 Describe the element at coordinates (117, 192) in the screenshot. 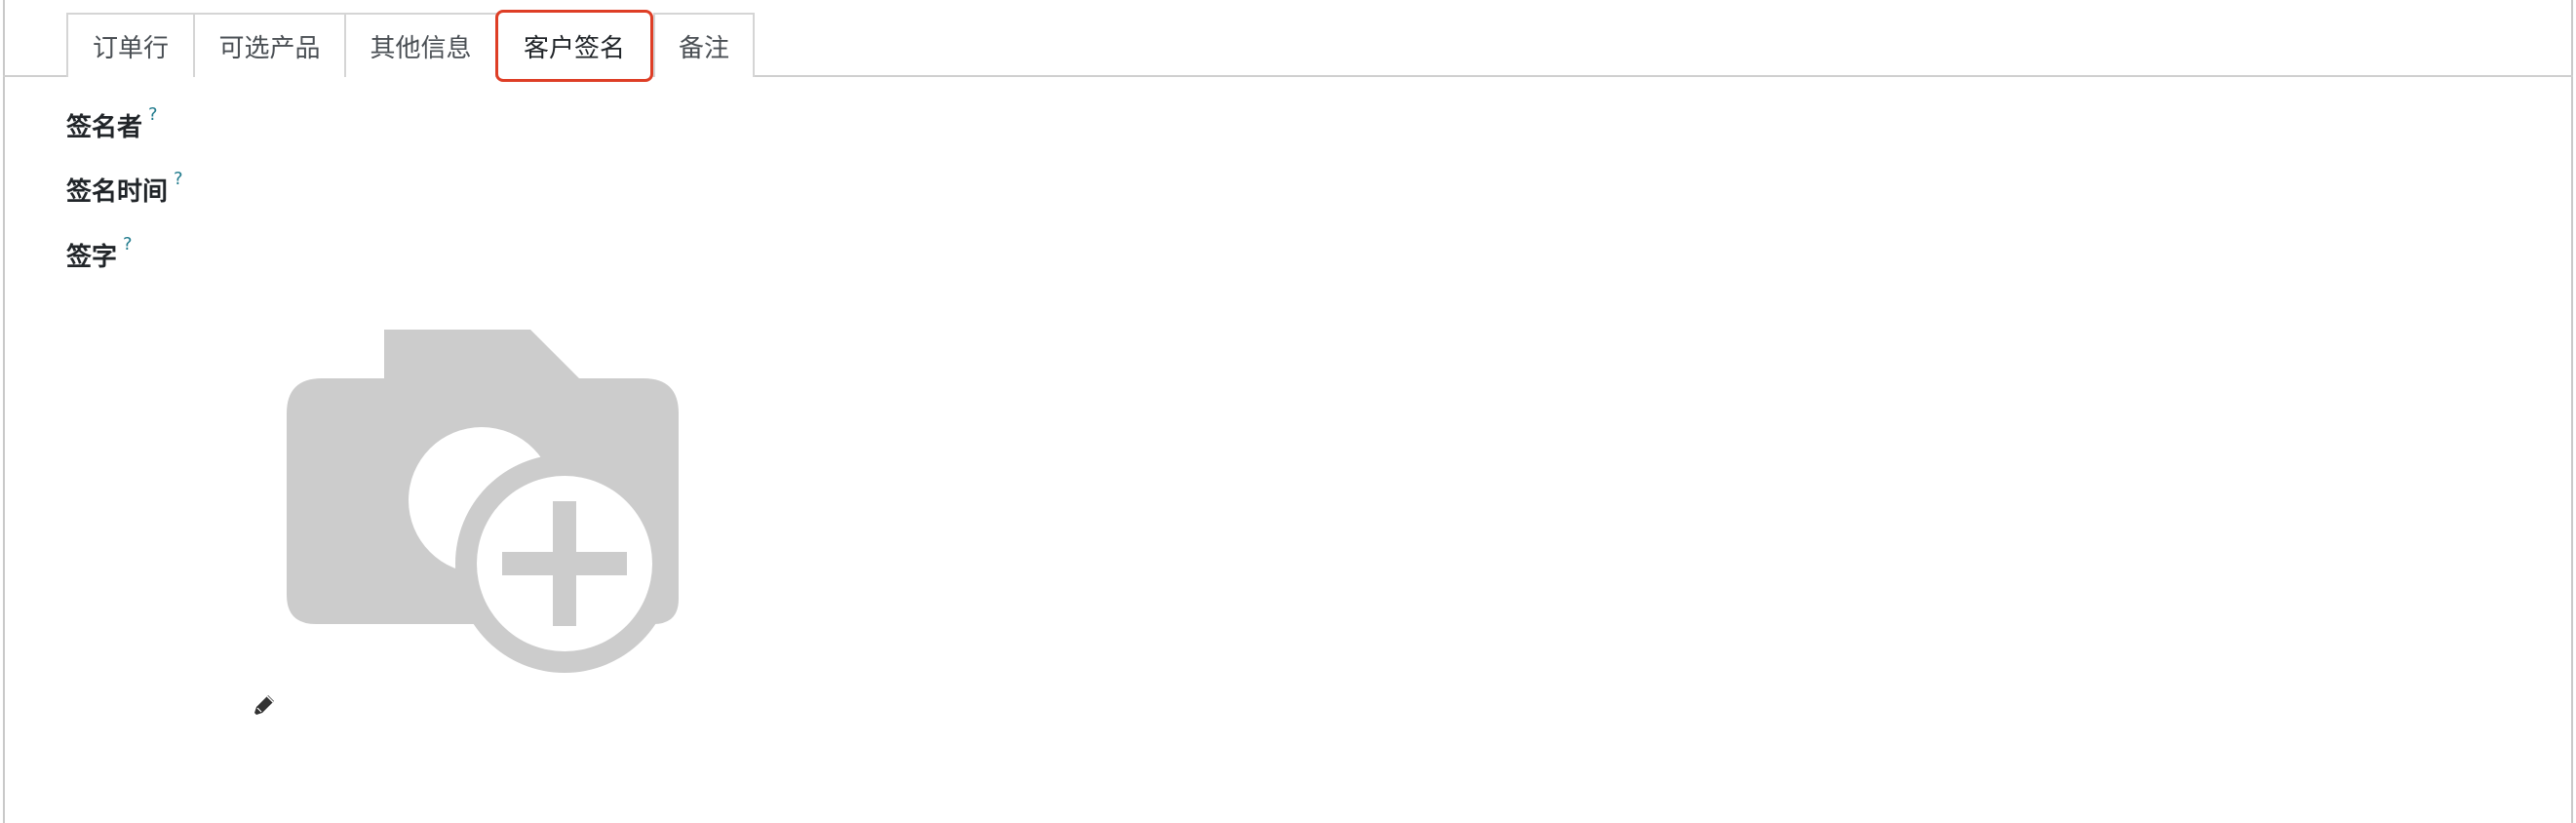

I see `signed-on-text: 签名时间` at that location.